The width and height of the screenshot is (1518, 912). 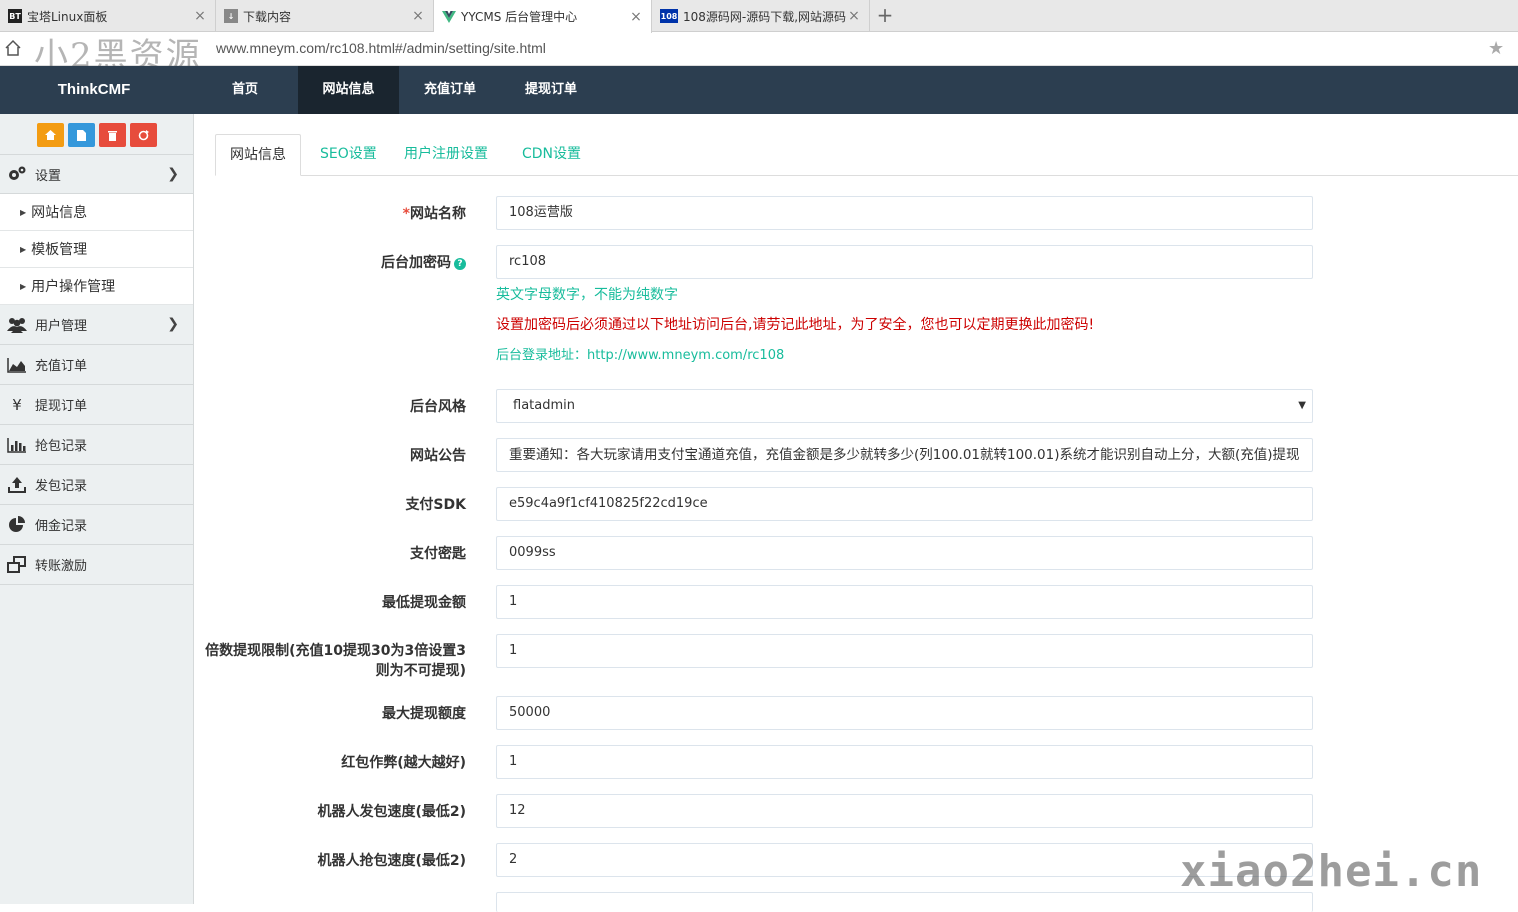 What do you see at coordinates (904, 762) in the screenshot?
I see `cheat-input: 1` at bounding box center [904, 762].